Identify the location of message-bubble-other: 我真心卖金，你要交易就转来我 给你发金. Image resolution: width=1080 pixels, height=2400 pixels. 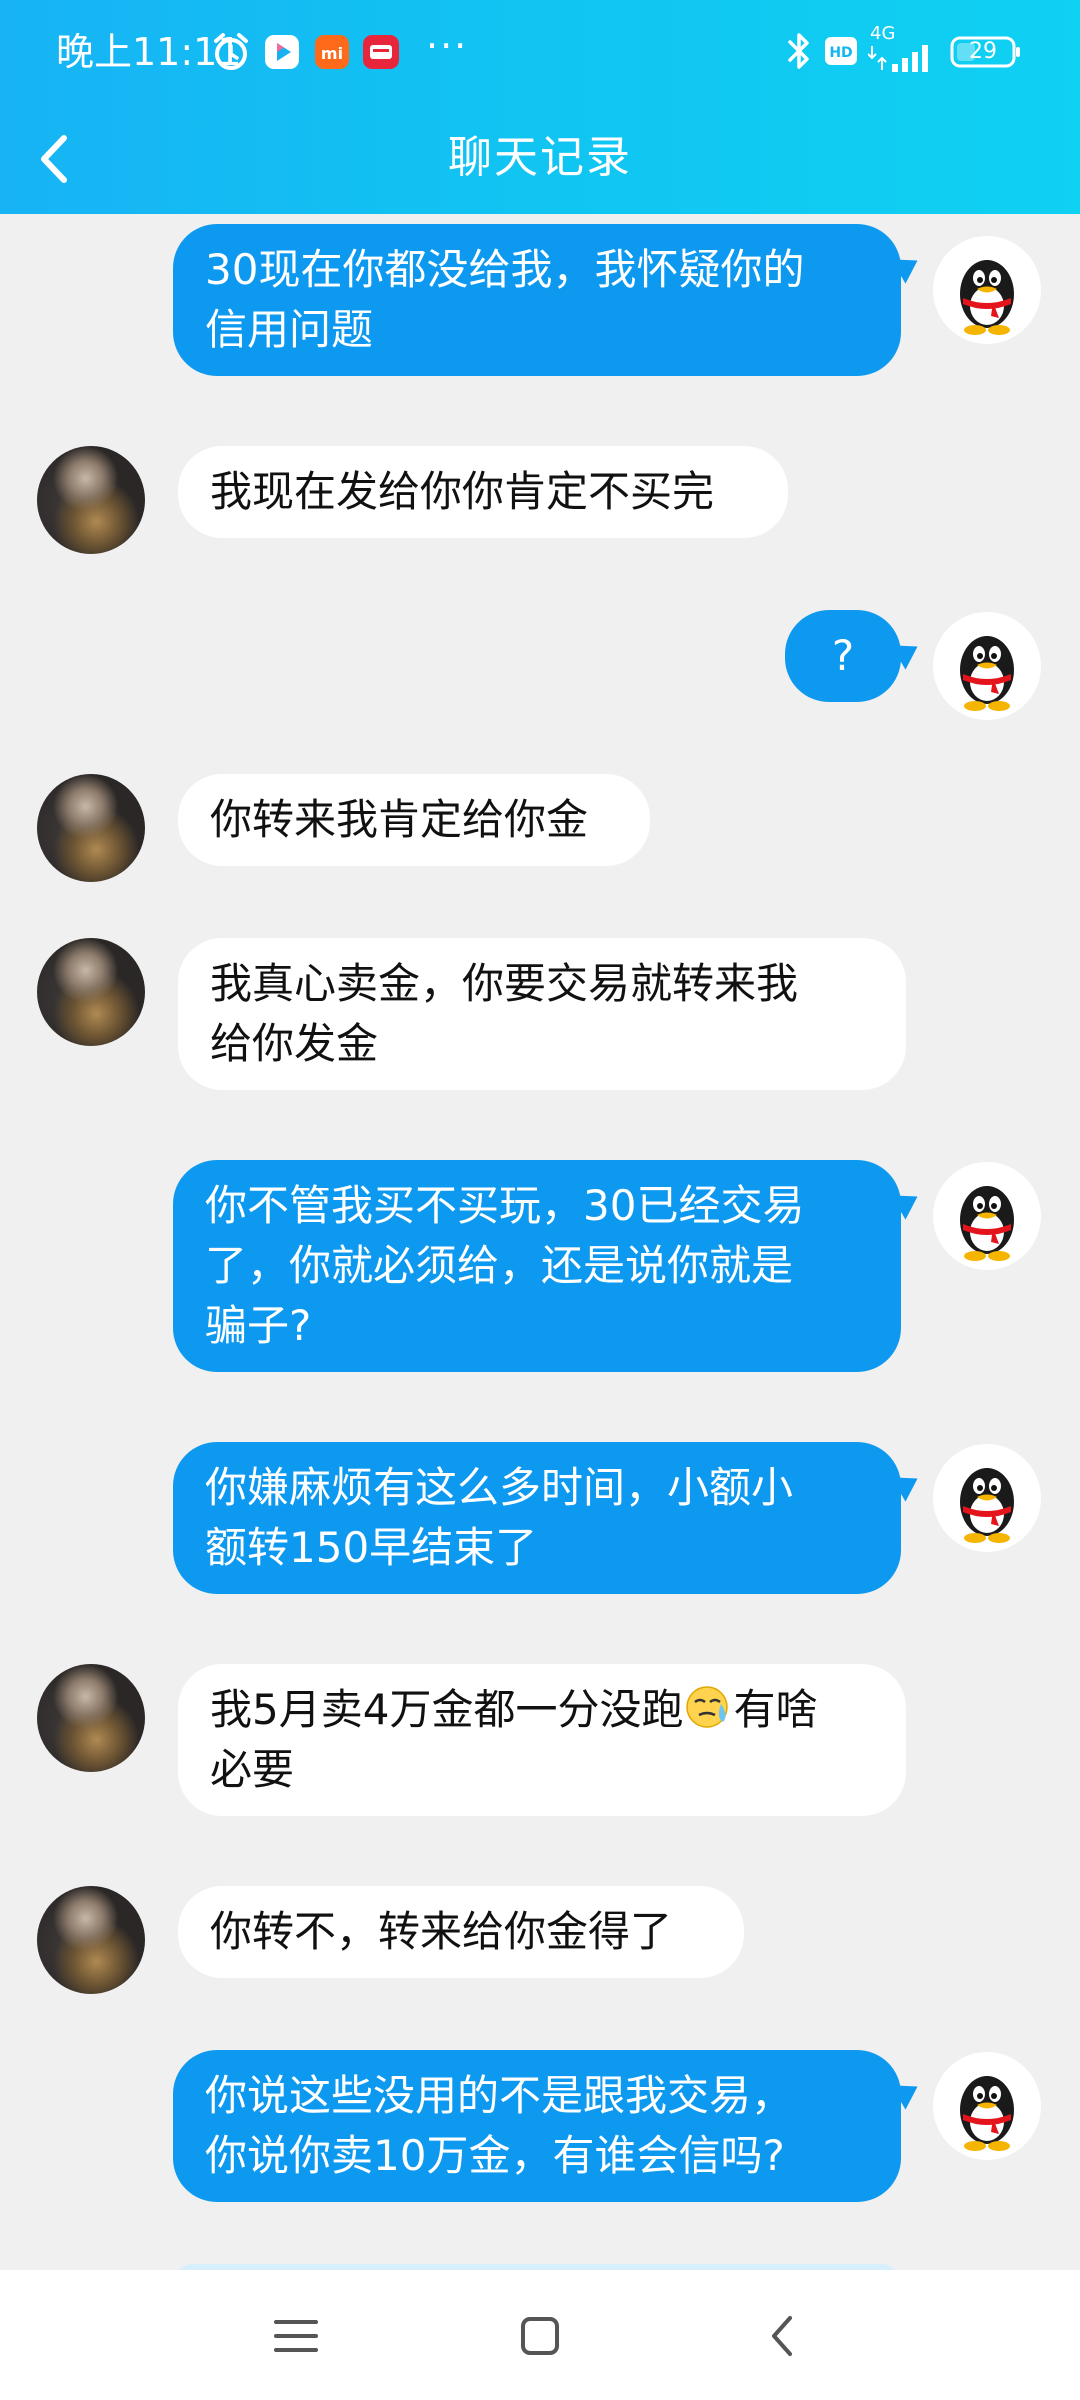
(542, 1014).